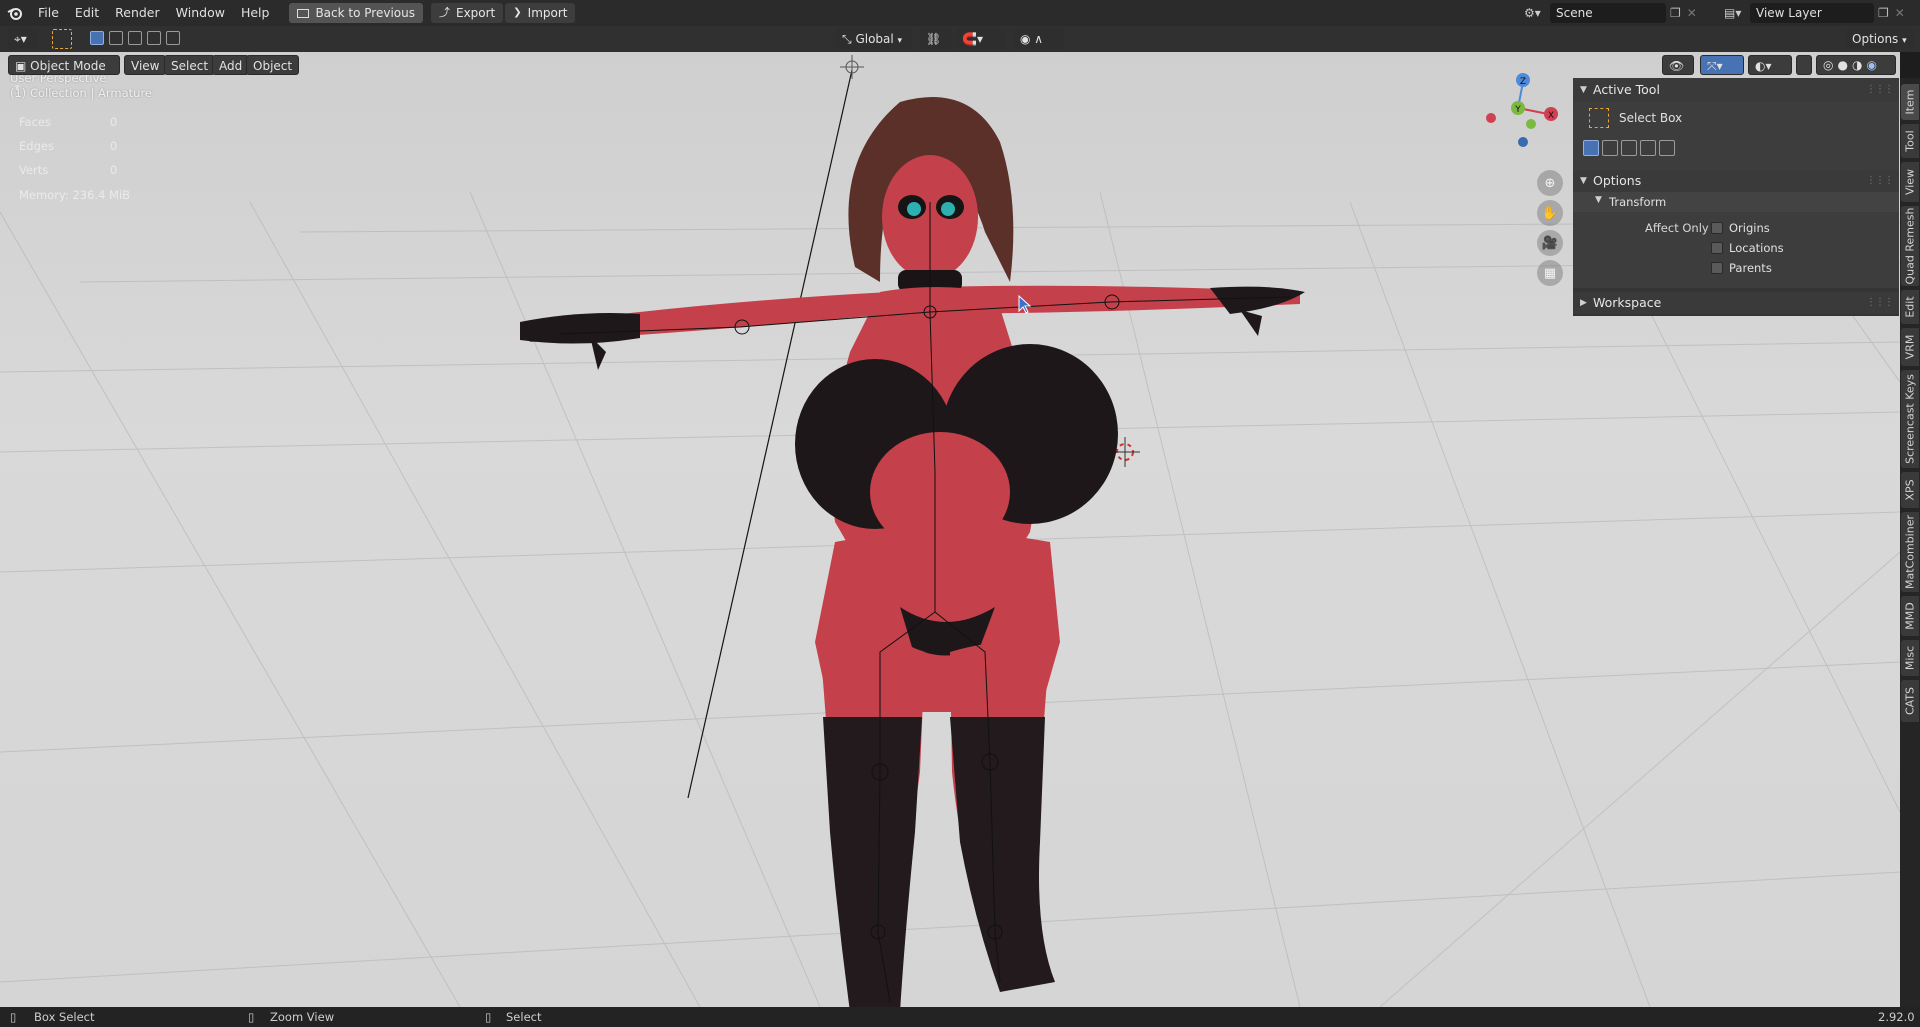 The image size is (1920, 1027). I want to click on wireframe-shading-icon: ◎, so click(1828, 65).